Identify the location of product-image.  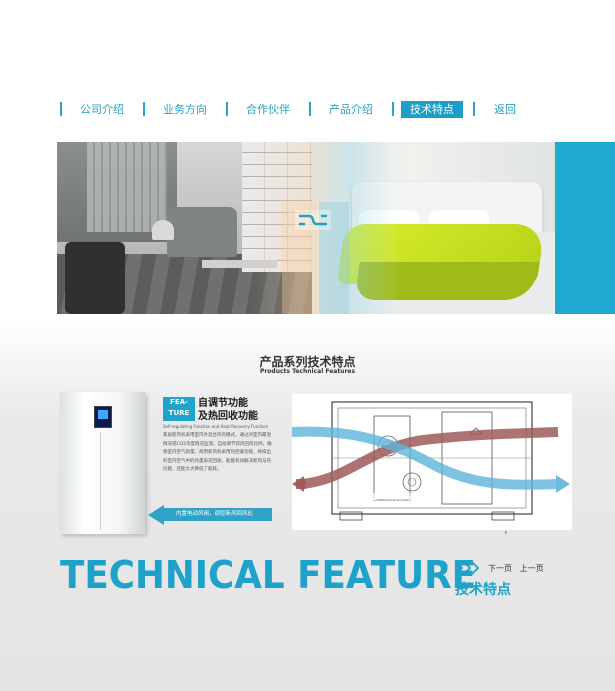
(102, 463).